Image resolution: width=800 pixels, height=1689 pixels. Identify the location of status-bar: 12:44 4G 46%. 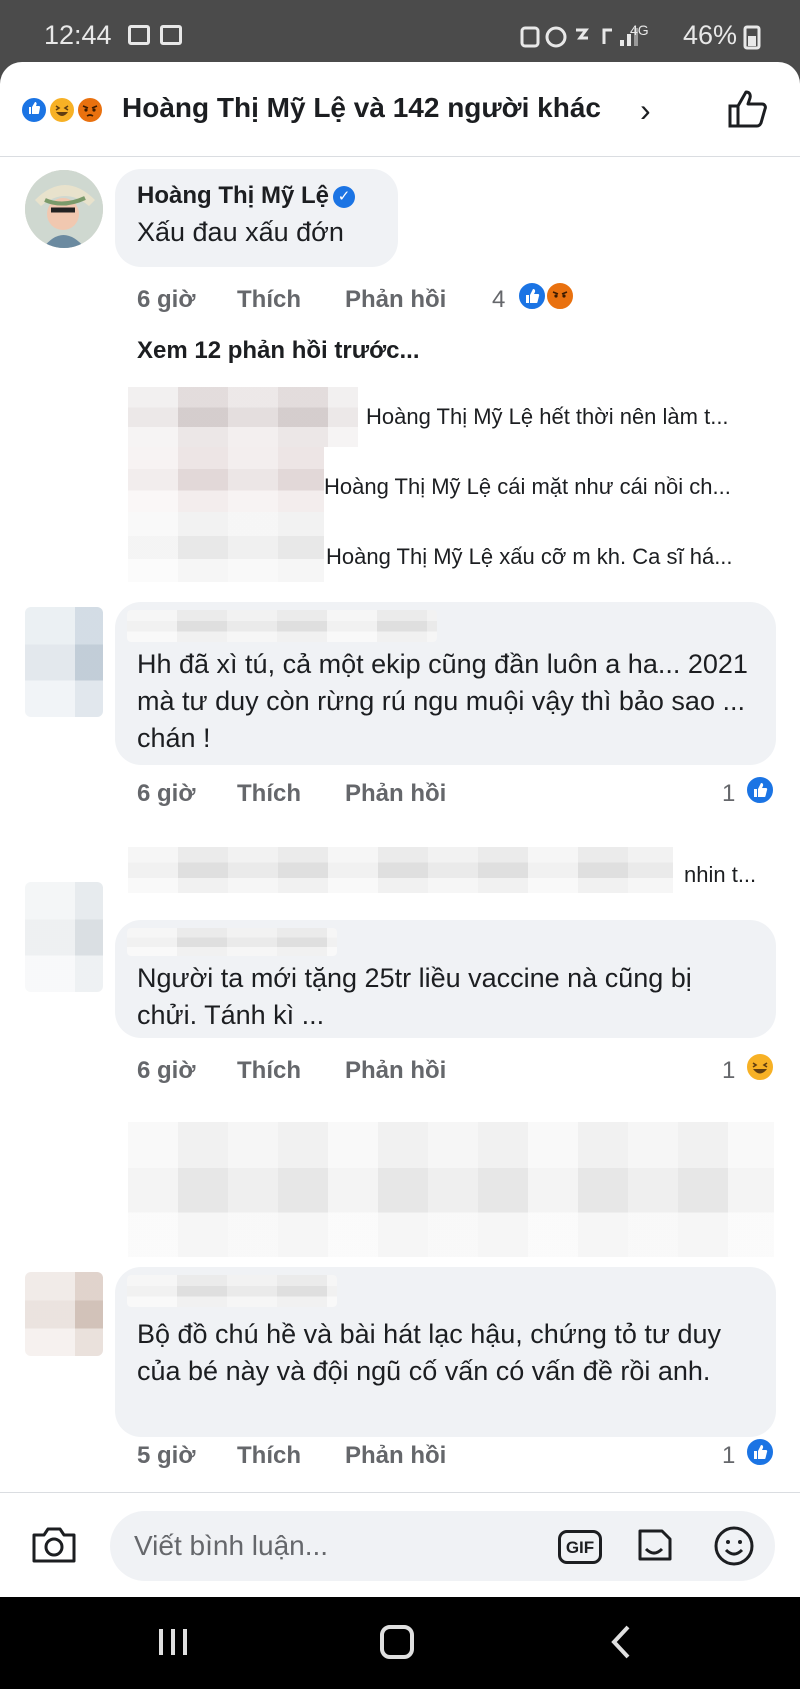
(400, 35).